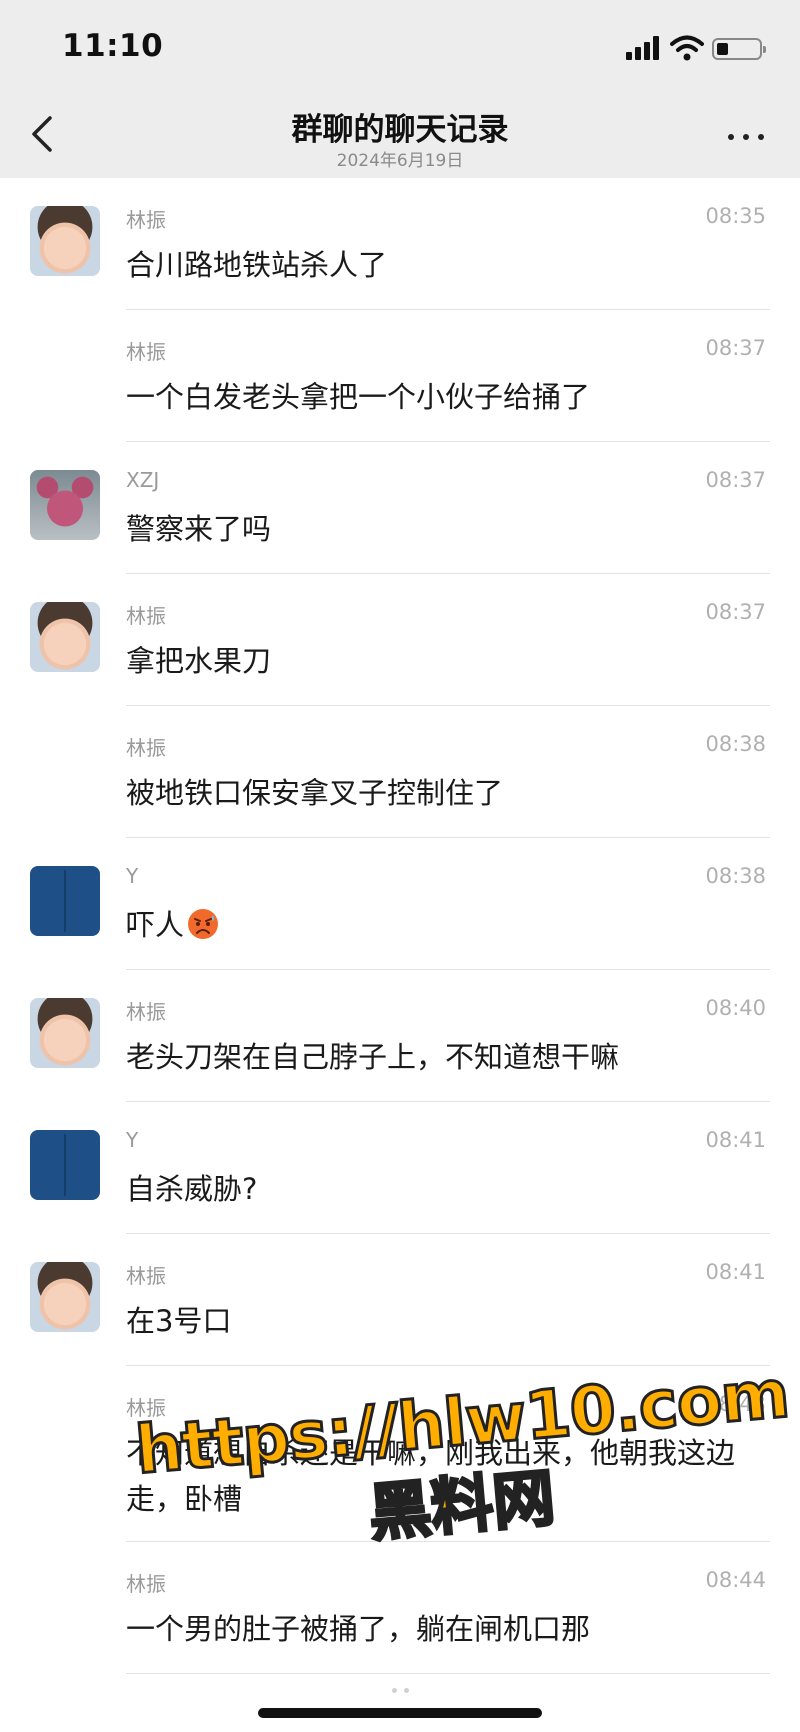  Describe the element at coordinates (358, 1629) in the screenshot. I see `message-text: 一个男的肚子被捅了，躺在闸机口那` at that location.